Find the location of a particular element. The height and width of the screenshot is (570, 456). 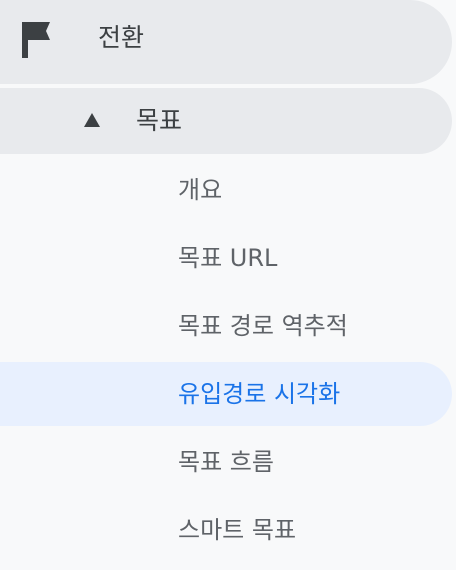

nav-item-smart-goals: 스마트 목표 is located at coordinates (226, 530).